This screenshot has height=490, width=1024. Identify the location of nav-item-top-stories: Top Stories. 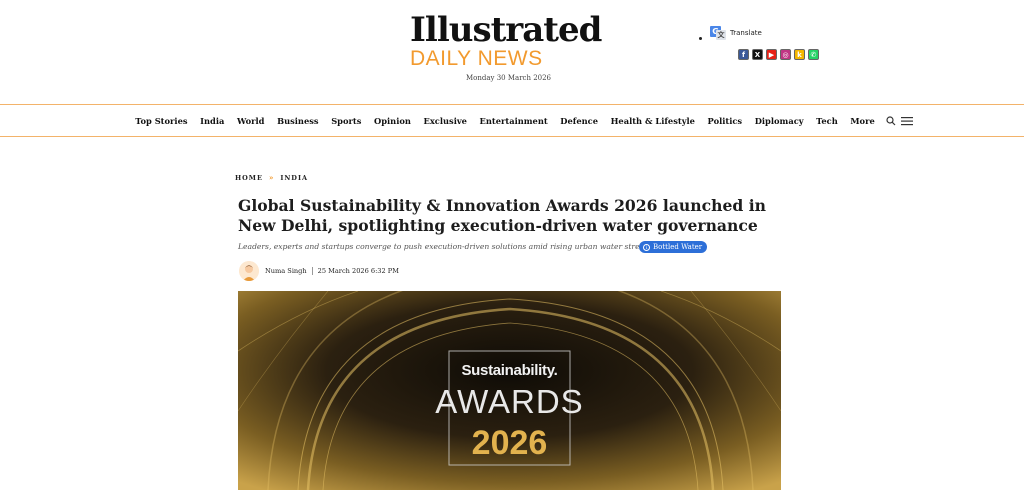
(161, 121).